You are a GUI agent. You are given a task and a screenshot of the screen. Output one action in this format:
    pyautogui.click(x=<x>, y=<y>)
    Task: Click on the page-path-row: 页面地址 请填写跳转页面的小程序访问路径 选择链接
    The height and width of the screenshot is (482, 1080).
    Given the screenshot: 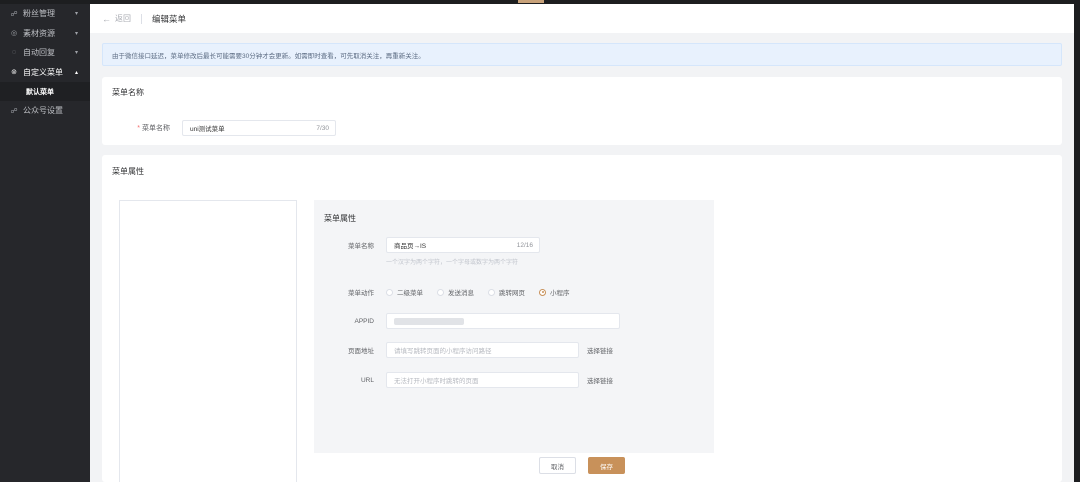 What is the action you would take?
    pyautogui.click(x=463, y=350)
    